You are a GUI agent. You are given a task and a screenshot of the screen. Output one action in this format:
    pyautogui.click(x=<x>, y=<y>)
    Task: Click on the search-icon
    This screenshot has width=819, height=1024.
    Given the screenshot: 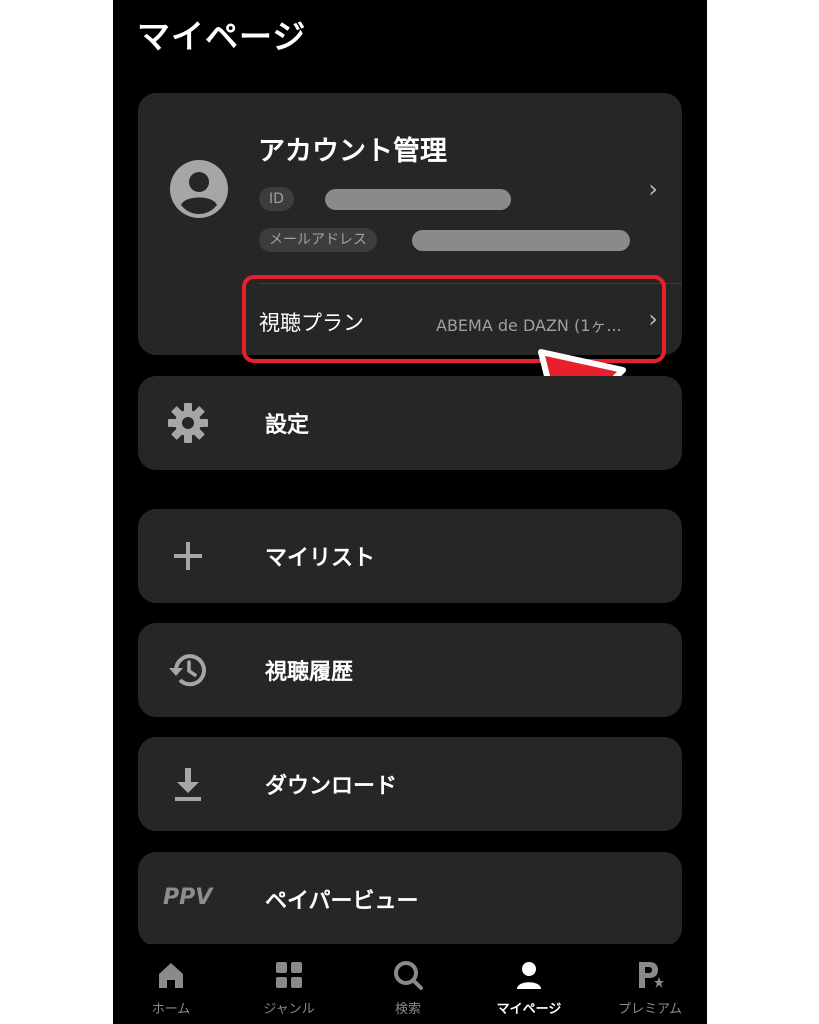 What is the action you would take?
    pyautogui.click(x=408, y=975)
    